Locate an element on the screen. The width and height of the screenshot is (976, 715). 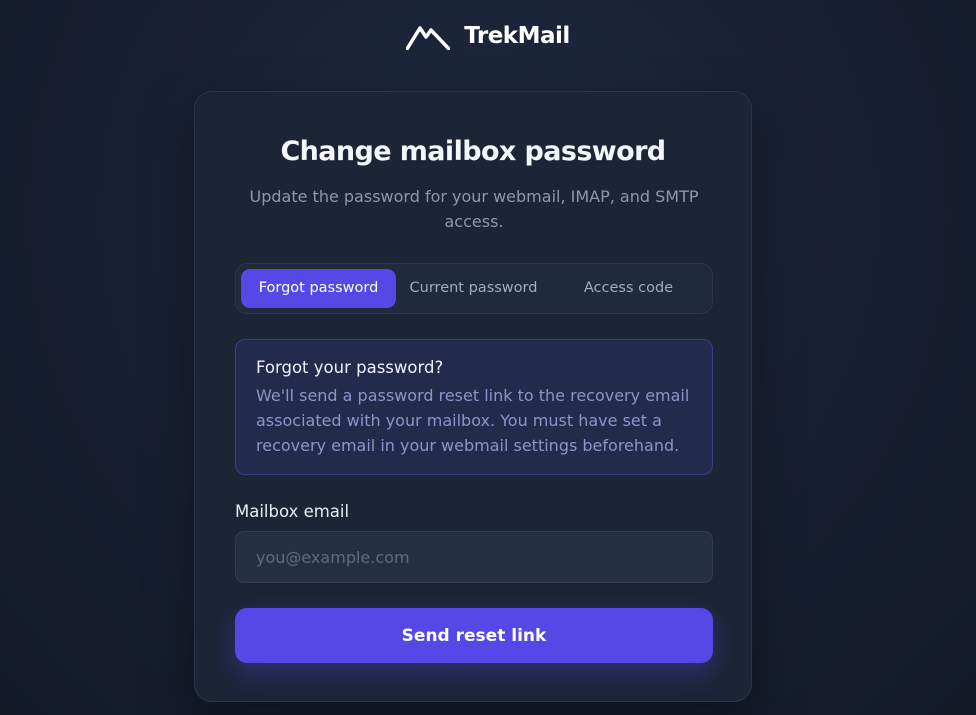
email-label: Mailbox email is located at coordinates (292, 511).